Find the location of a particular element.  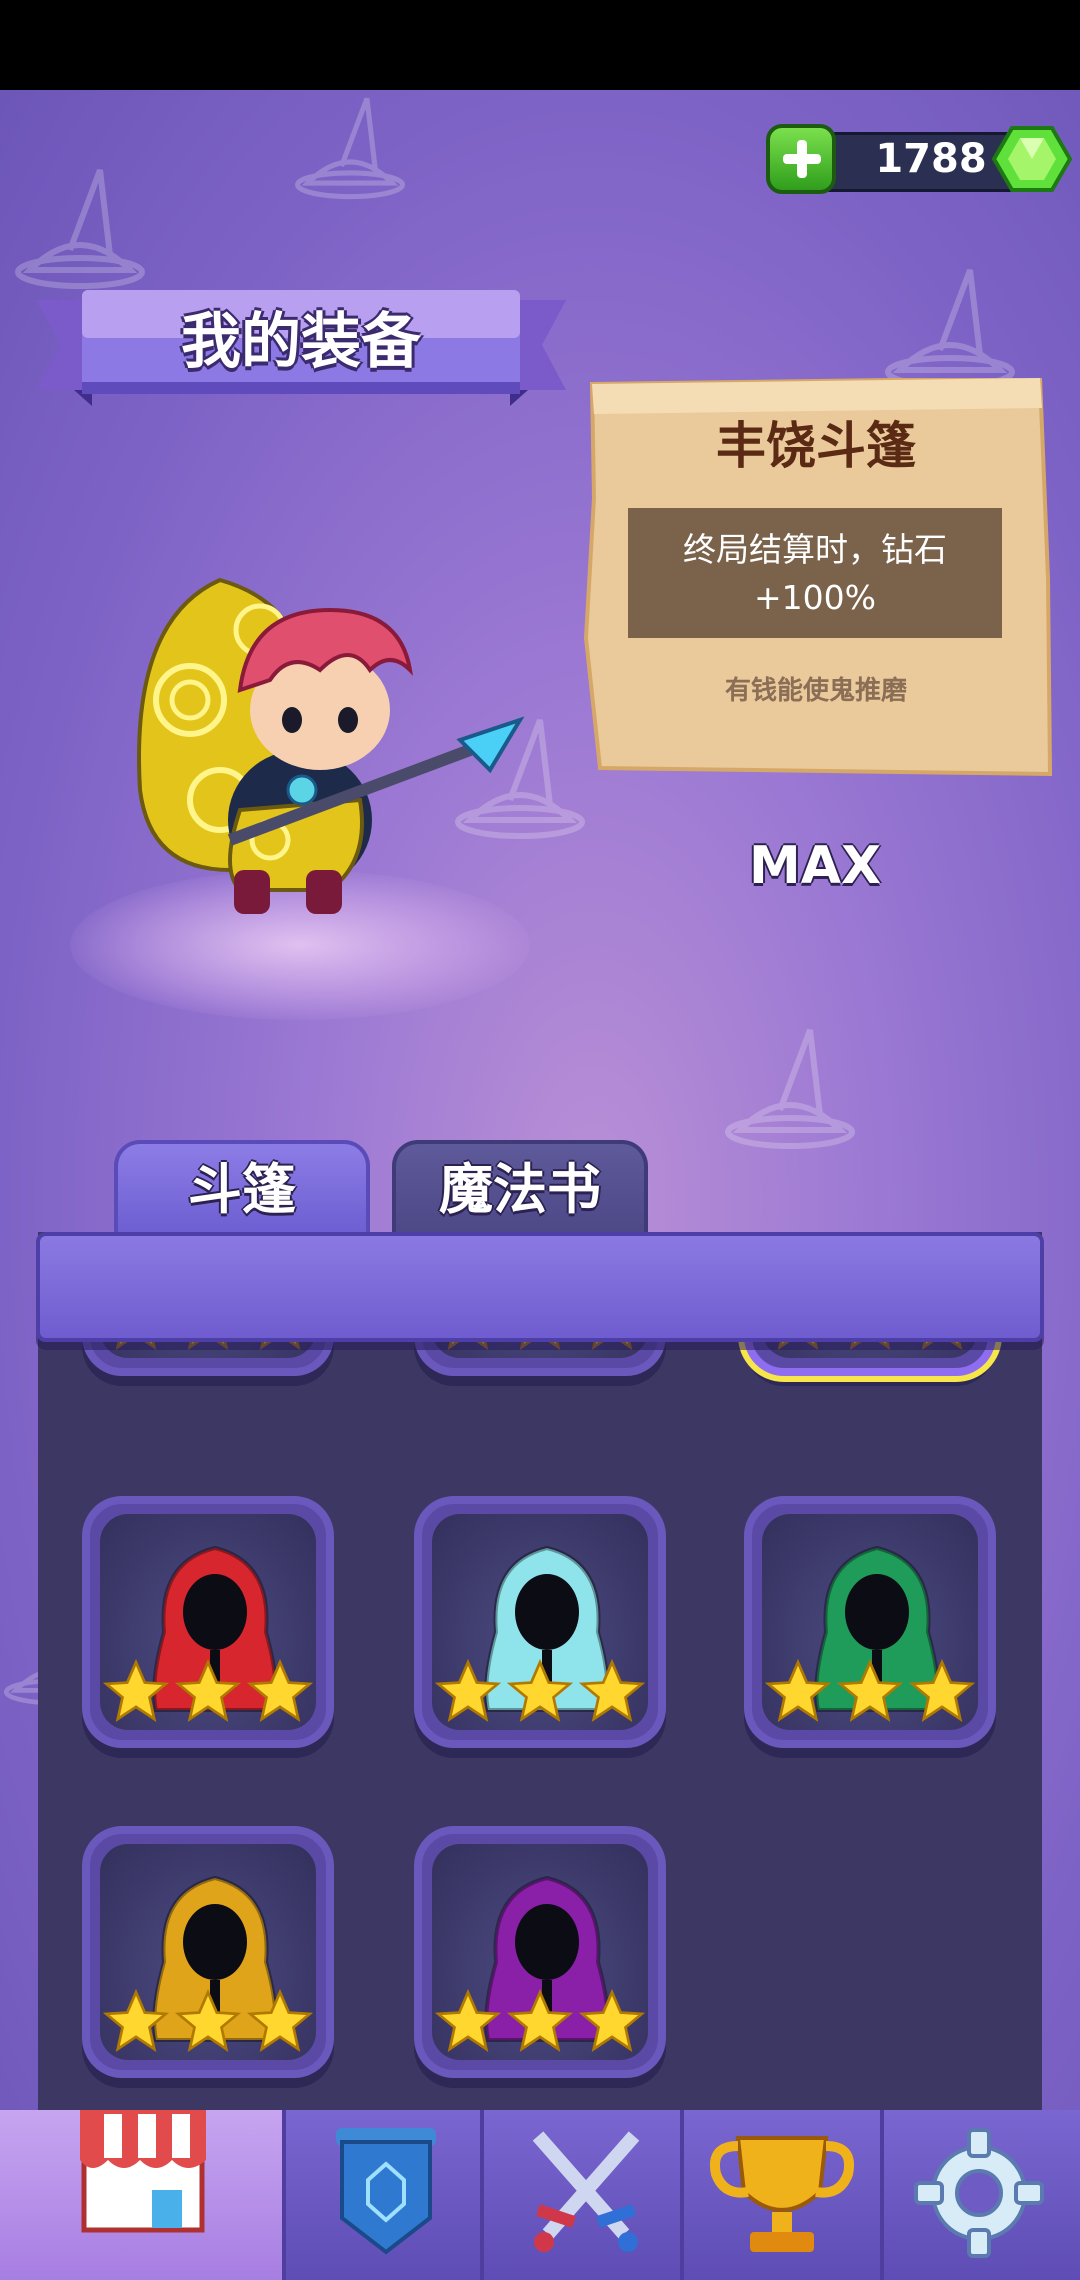

item-info-card: 丰饶斗篷 终局结算时，钻石 +100% 有钱能使鬼推磨 is located at coordinates (816, 579).